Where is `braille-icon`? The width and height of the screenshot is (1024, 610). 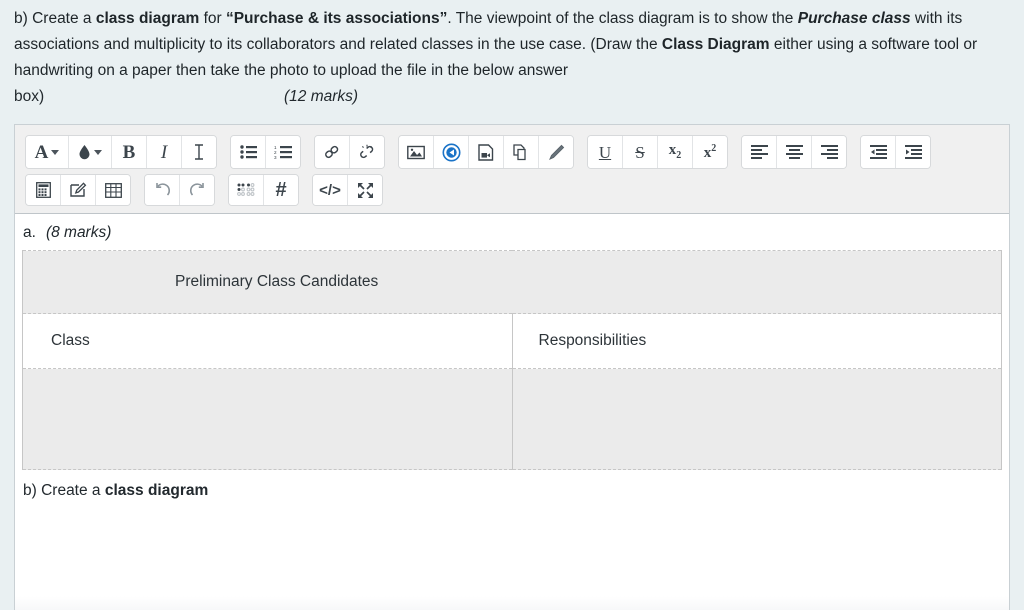
braille-icon is located at coordinates (246, 190).